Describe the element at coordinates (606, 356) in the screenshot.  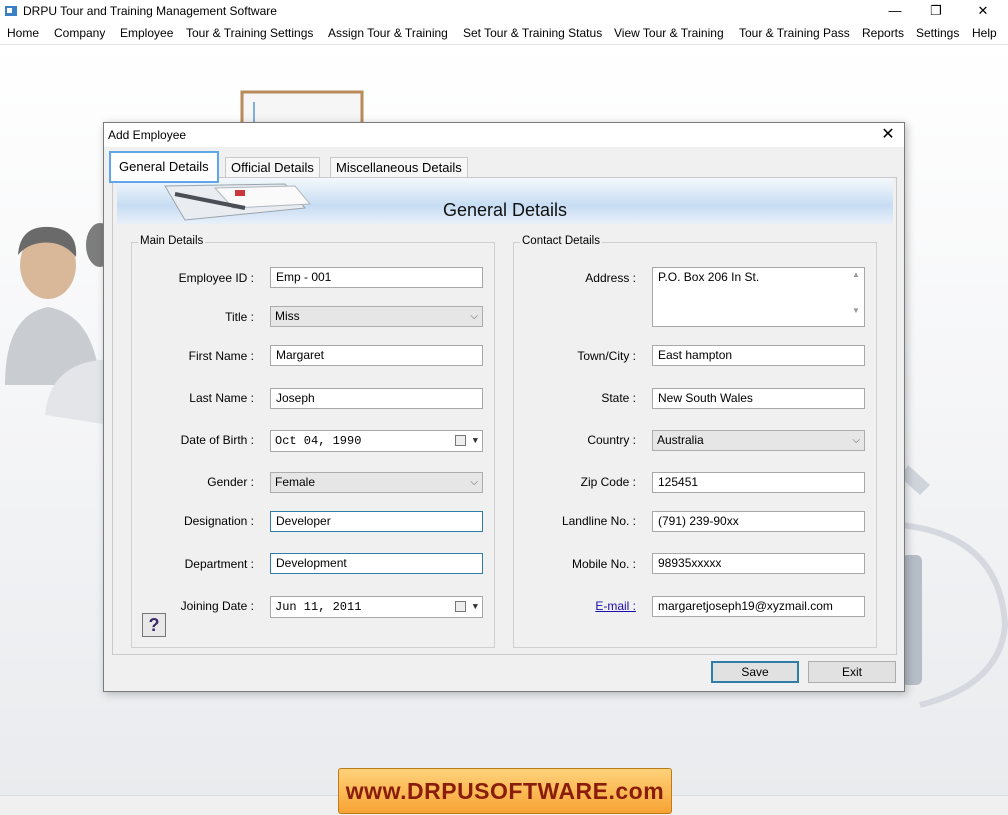
I see `town-city-label: Town/City :` at that location.